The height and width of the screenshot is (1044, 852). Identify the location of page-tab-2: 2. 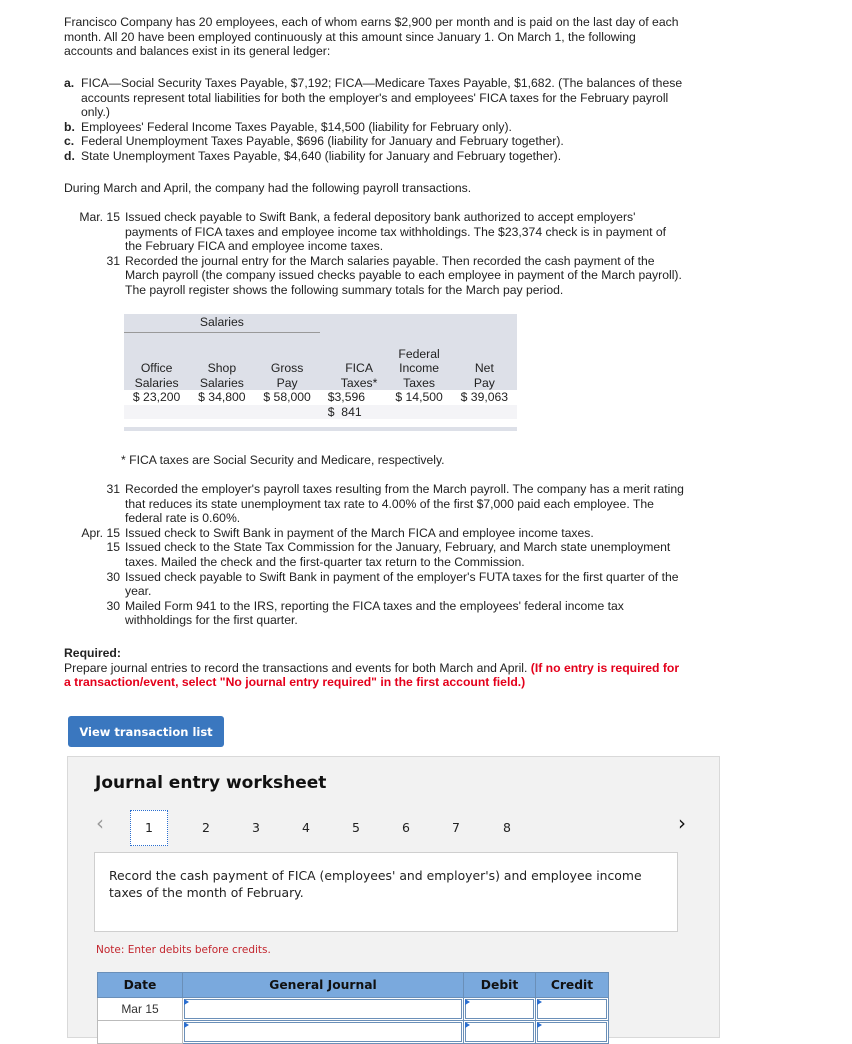
(206, 828).